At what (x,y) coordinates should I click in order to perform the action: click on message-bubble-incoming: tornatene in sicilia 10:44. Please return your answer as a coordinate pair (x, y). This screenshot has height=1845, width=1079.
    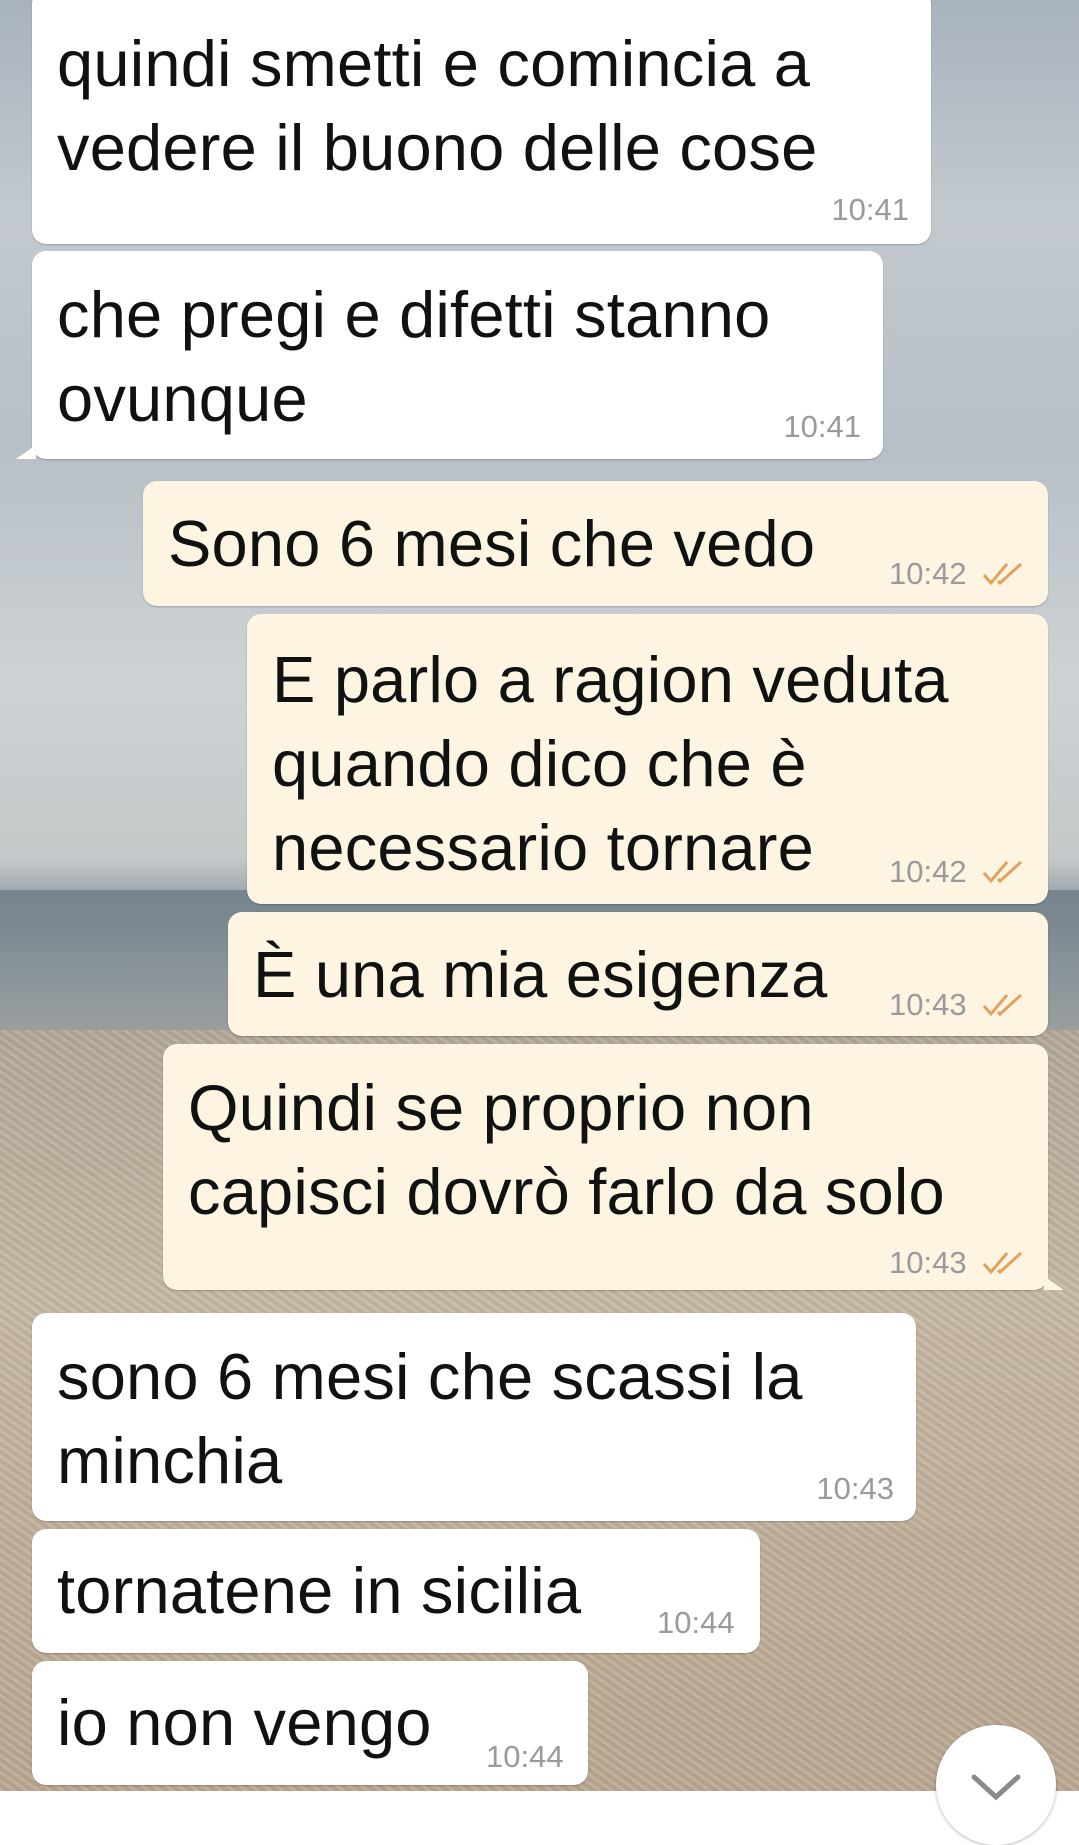
    Looking at the image, I should click on (396, 1591).